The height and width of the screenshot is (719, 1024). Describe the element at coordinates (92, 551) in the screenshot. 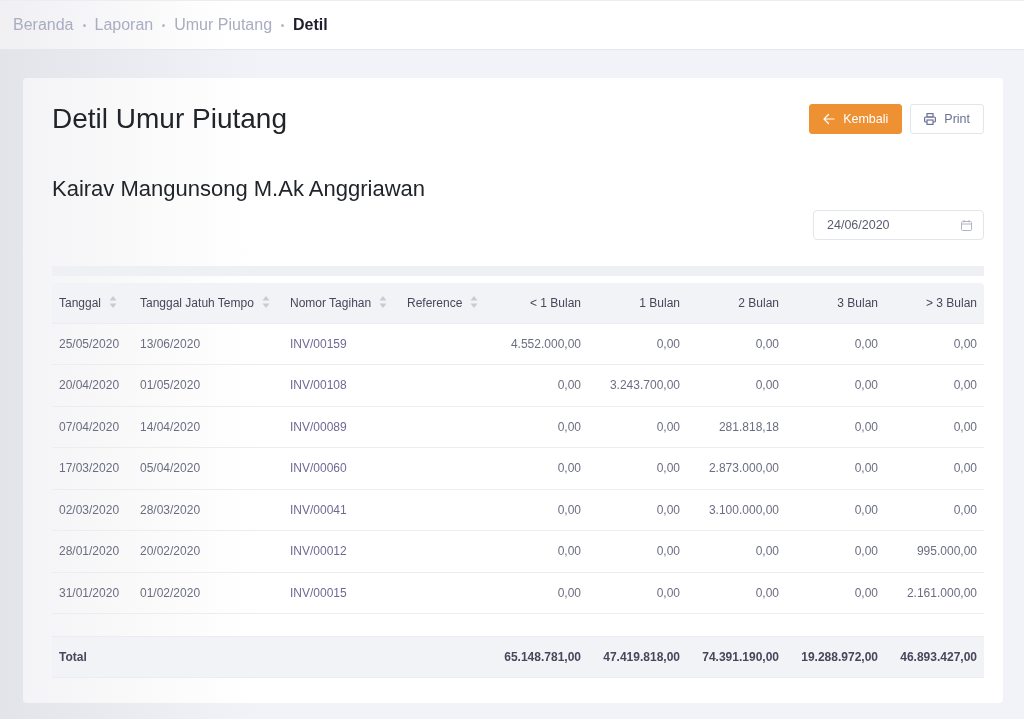

I see `table-cell: 28/01/2020` at that location.